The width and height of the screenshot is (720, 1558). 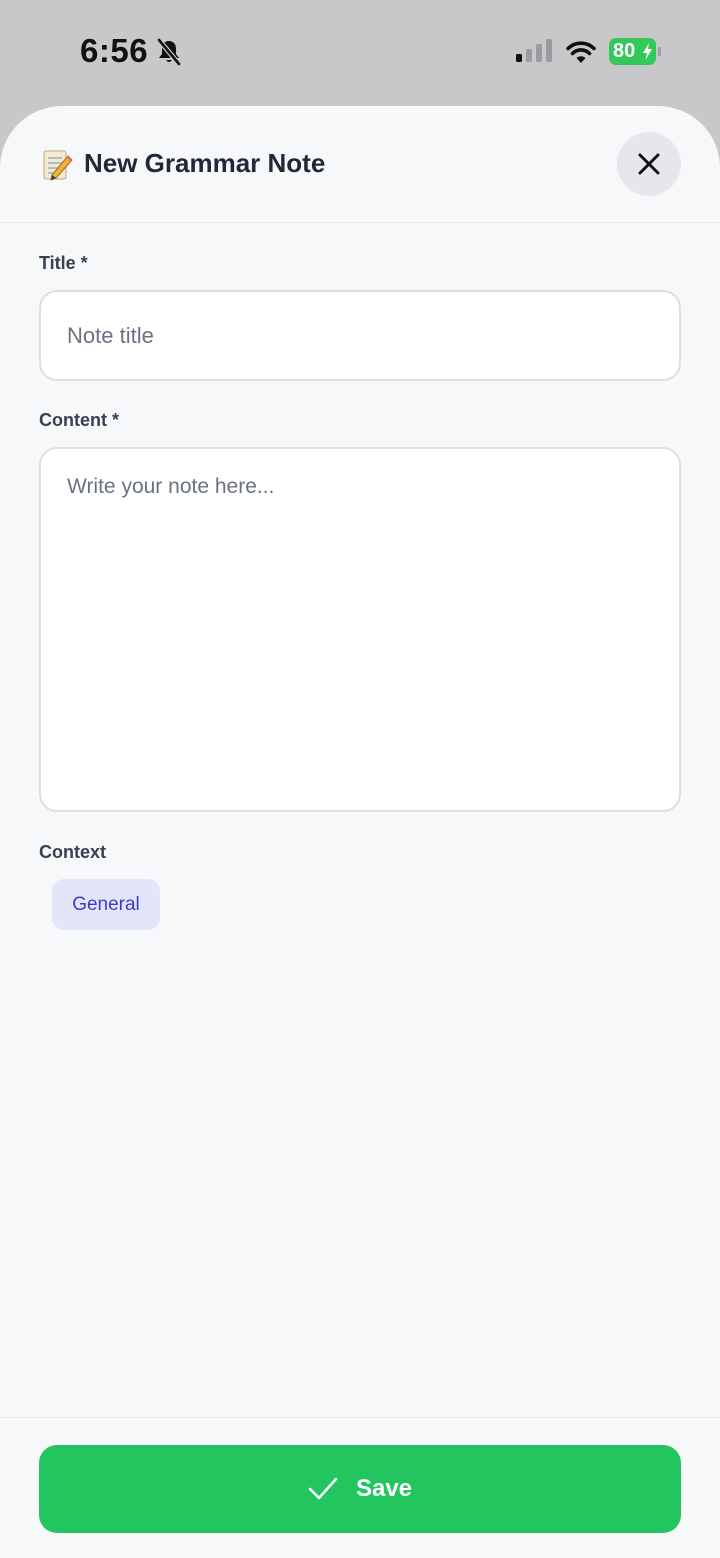 I want to click on memo-icon, so click(x=58, y=165).